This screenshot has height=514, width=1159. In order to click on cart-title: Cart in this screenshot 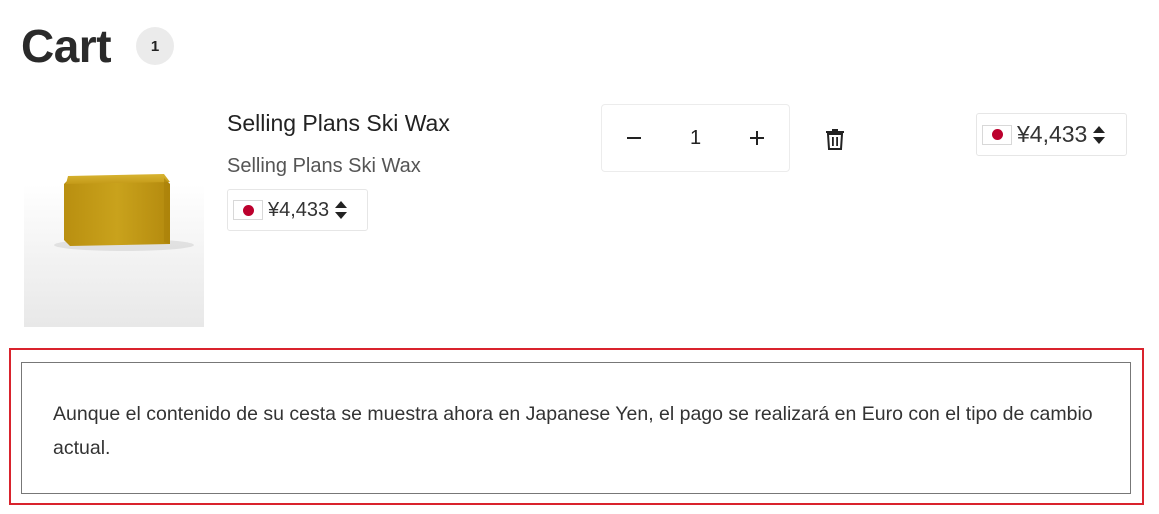, I will do `click(66, 46)`.